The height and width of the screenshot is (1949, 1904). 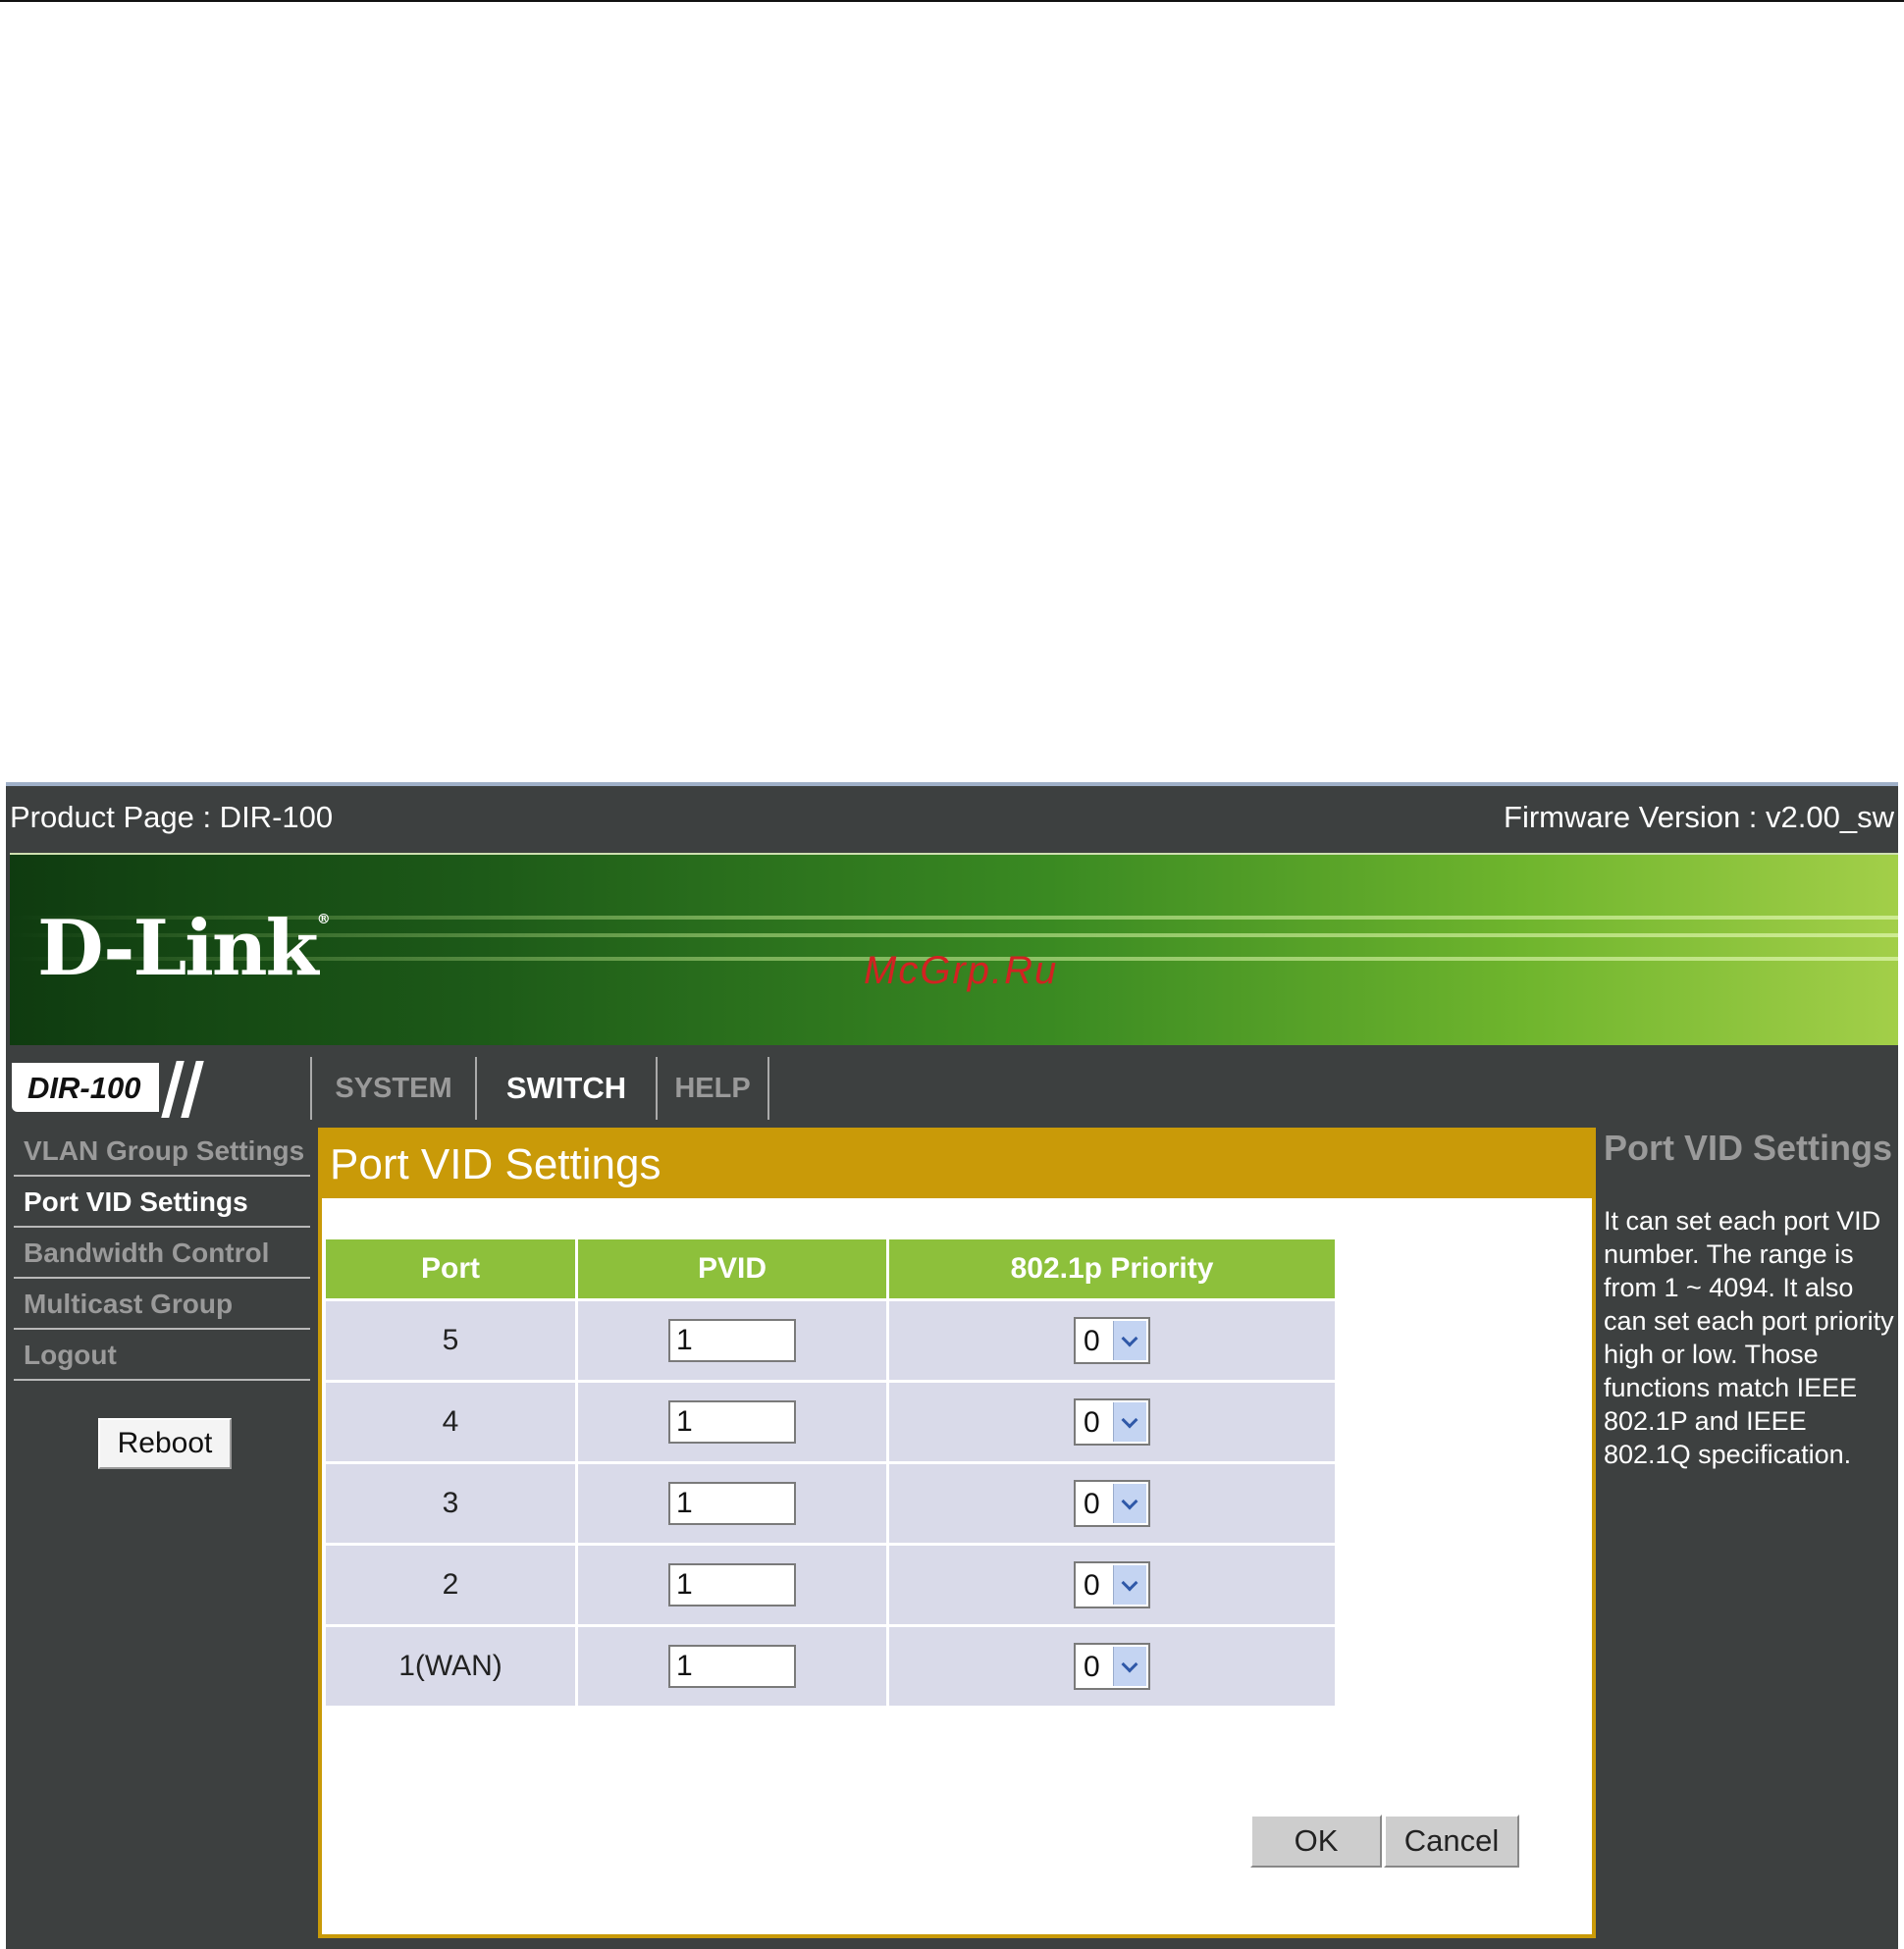 I want to click on top-rule, so click(x=952, y=1).